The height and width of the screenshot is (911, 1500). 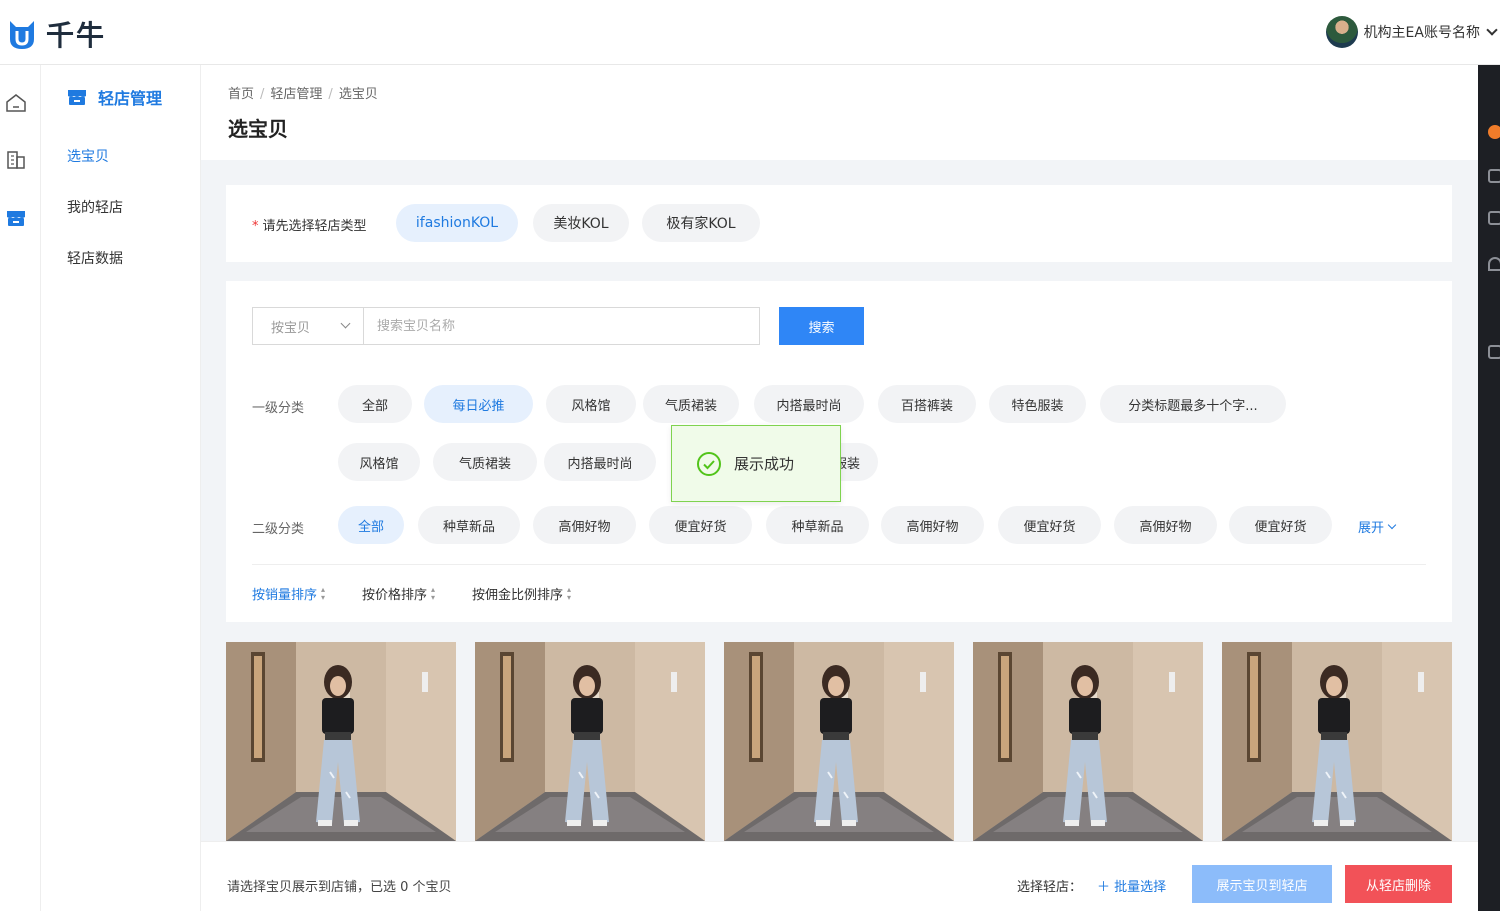 I want to click on building-icon, so click(x=16, y=160).